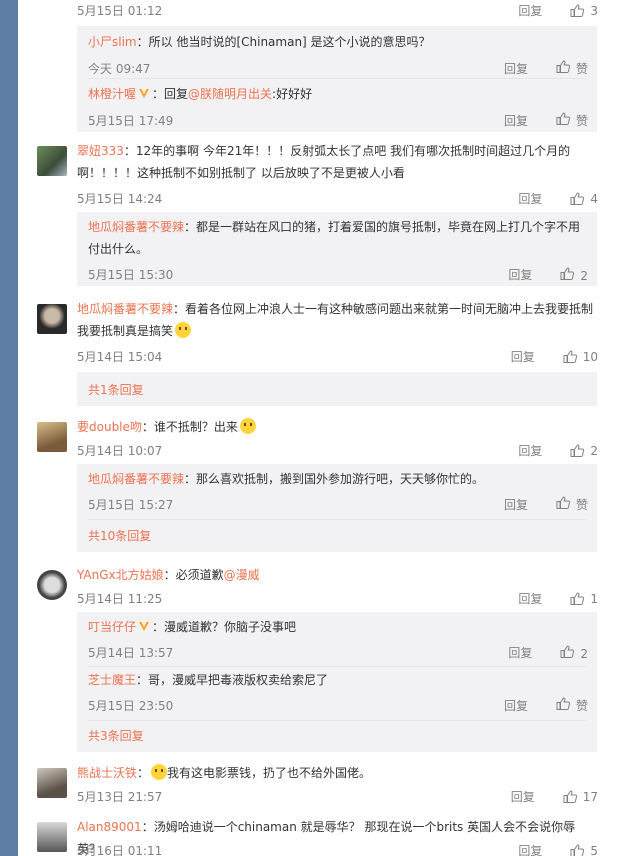  What do you see at coordinates (292, 94) in the screenshot?
I see `reply-text: :好好好` at bounding box center [292, 94].